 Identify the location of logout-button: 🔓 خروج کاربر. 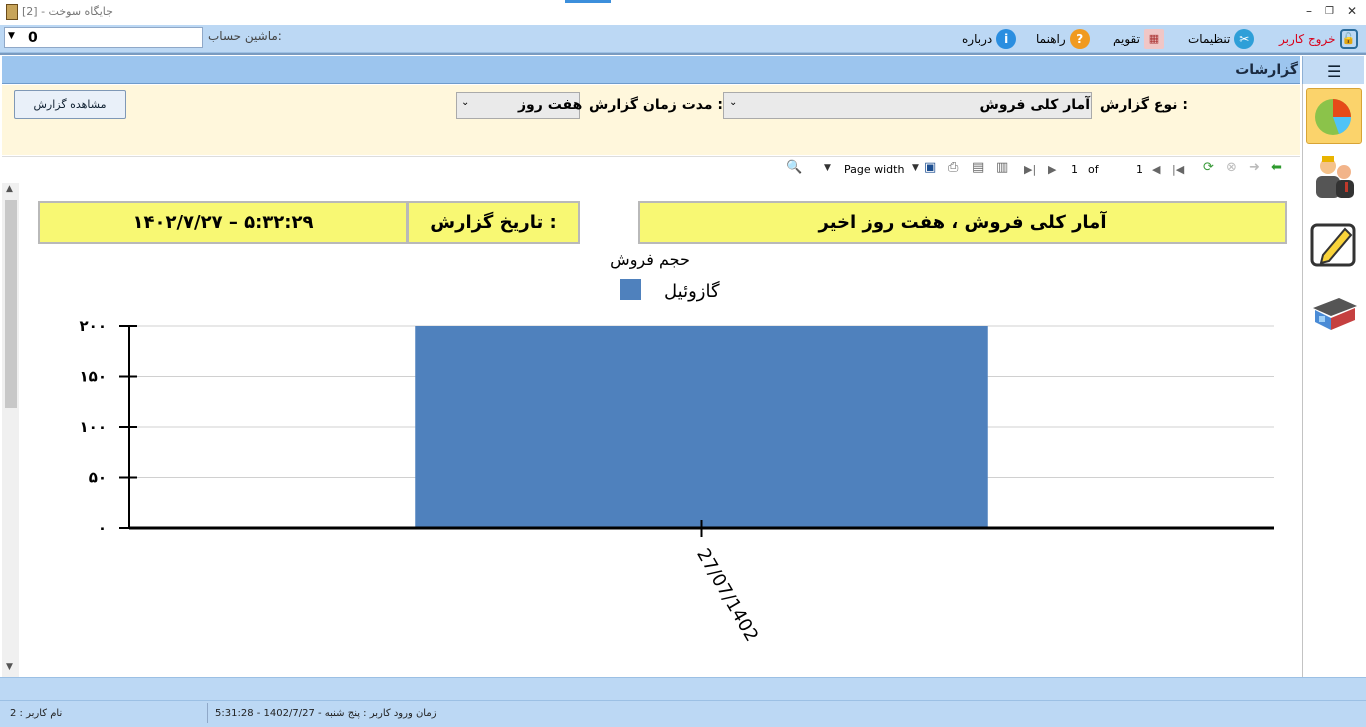
(1318, 39).